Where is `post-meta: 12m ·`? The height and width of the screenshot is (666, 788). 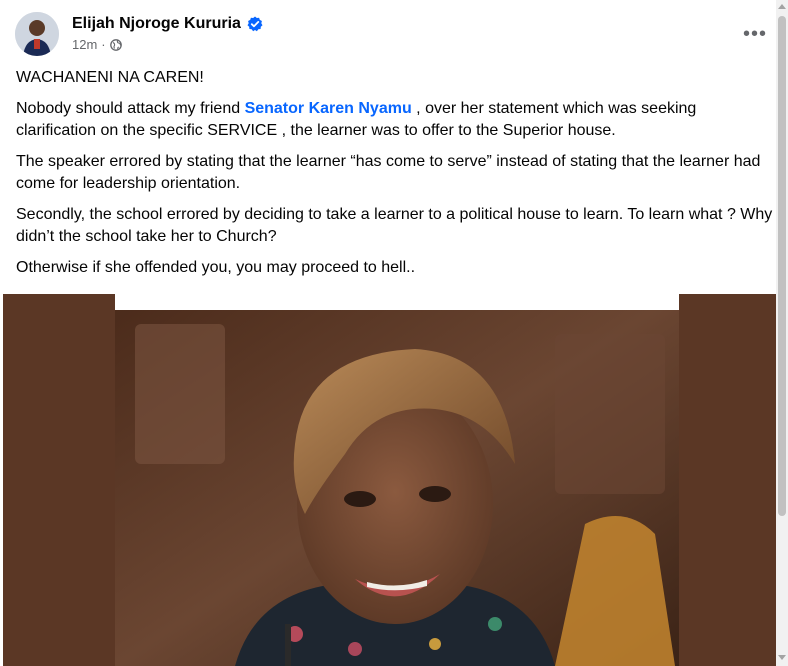
post-meta: 12m · is located at coordinates (97, 44).